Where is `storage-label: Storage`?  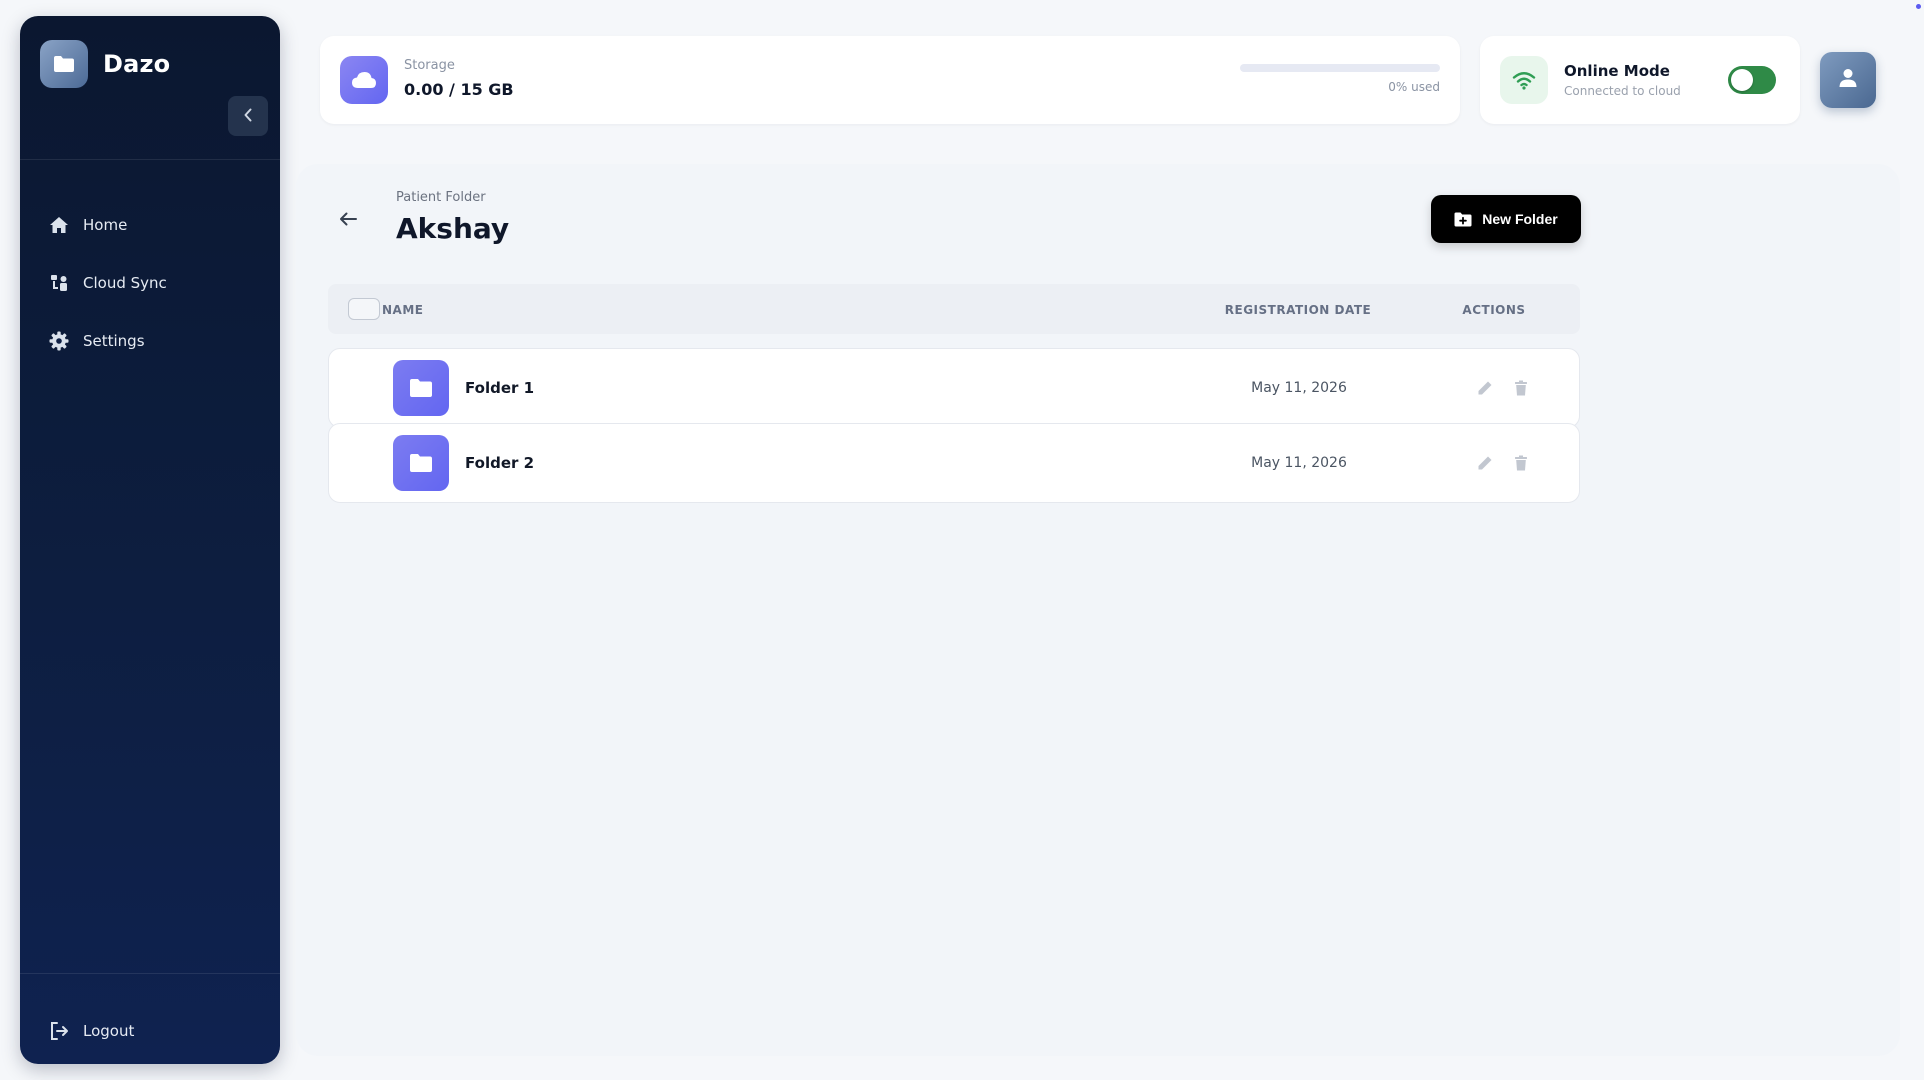 storage-label: Storage is located at coordinates (429, 65).